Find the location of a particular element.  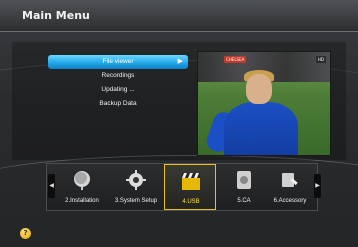

help-icon: ? is located at coordinates (25, 233).